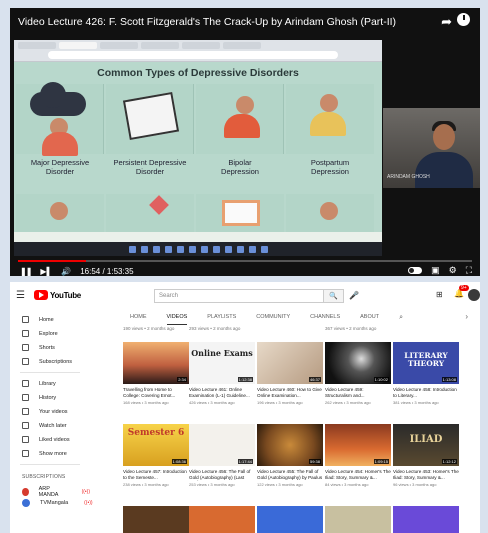  What do you see at coordinates (44, 425) in the screenshot?
I see `sidebar-item-watch-later: Watch later` at bounding box center [44, 425].